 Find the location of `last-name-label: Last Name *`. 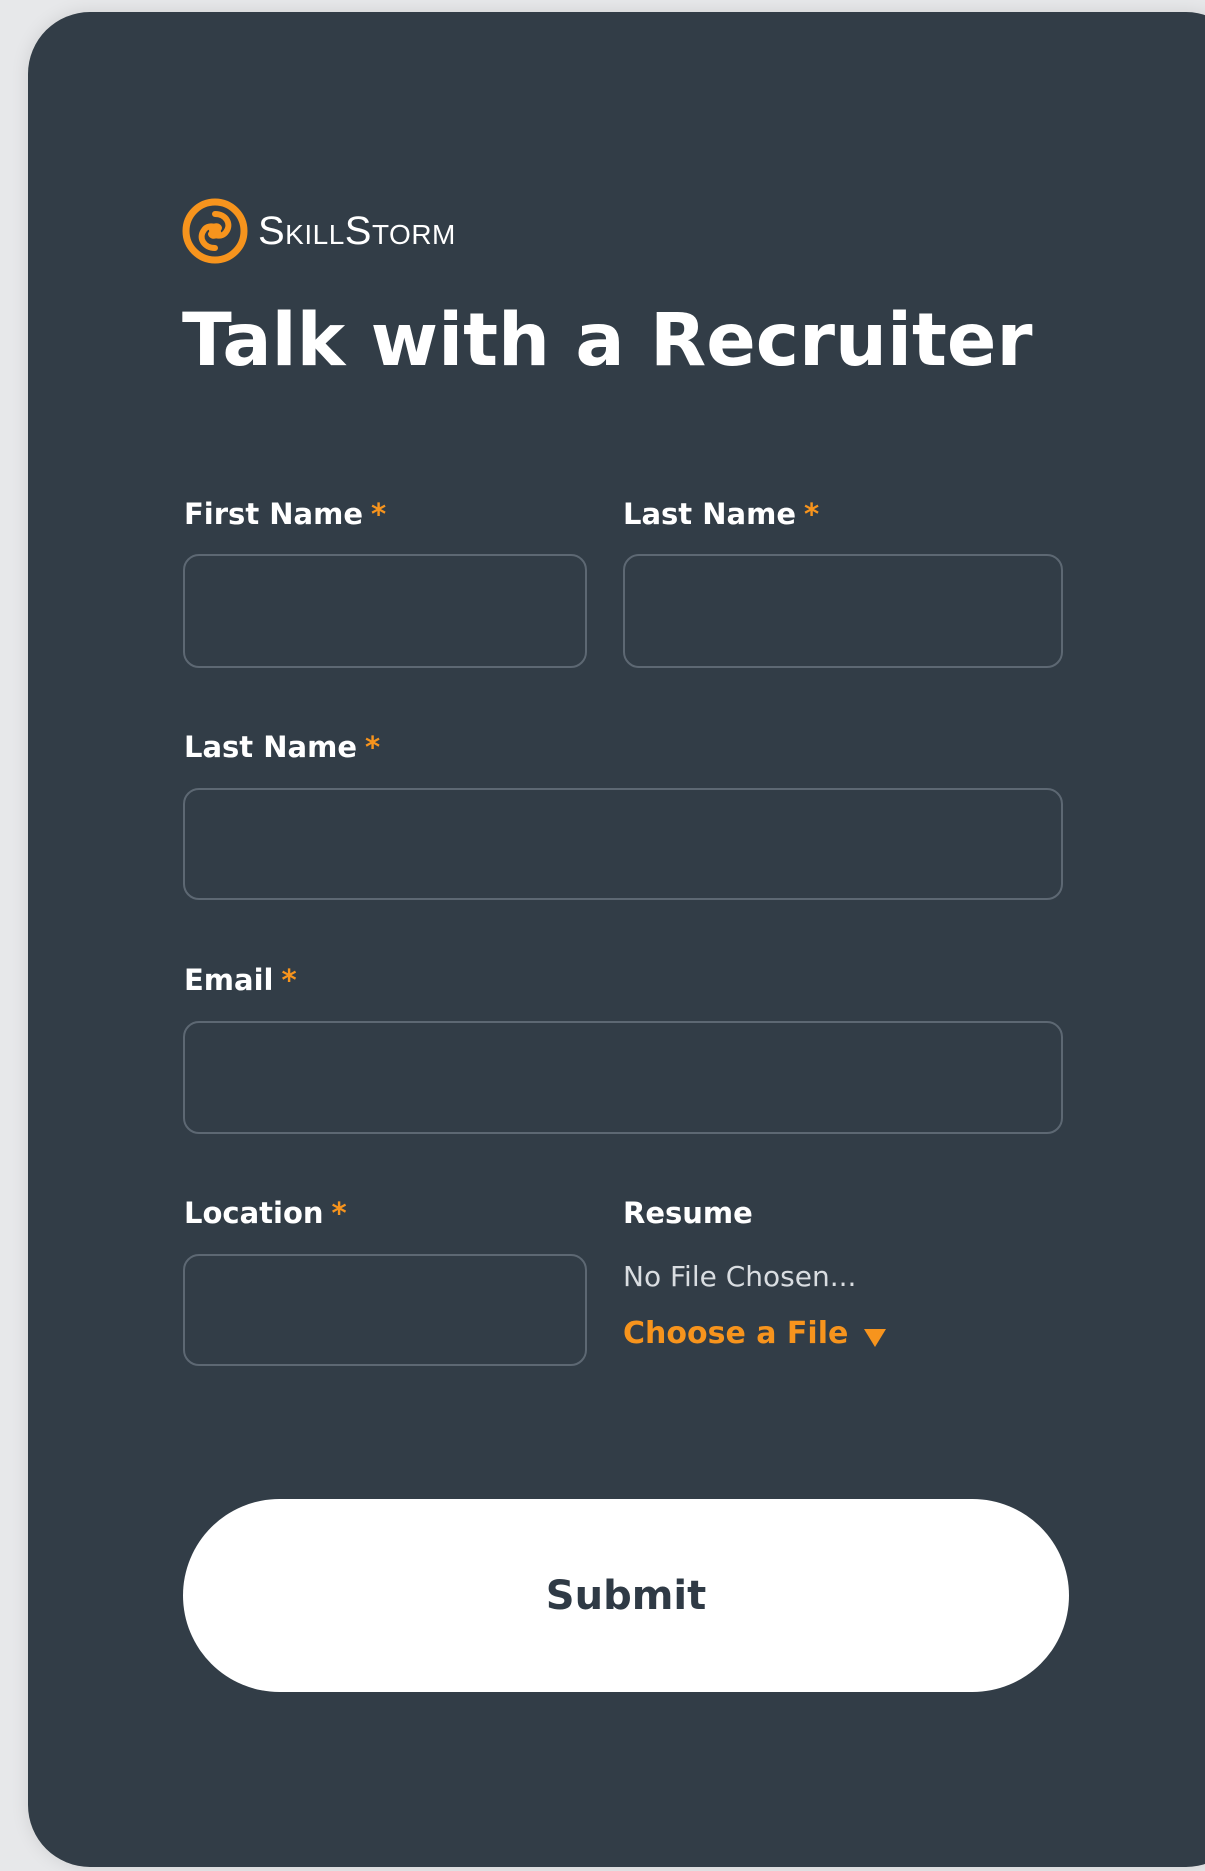

last-name-label: Last Name * is located at coordinates (721, 514).